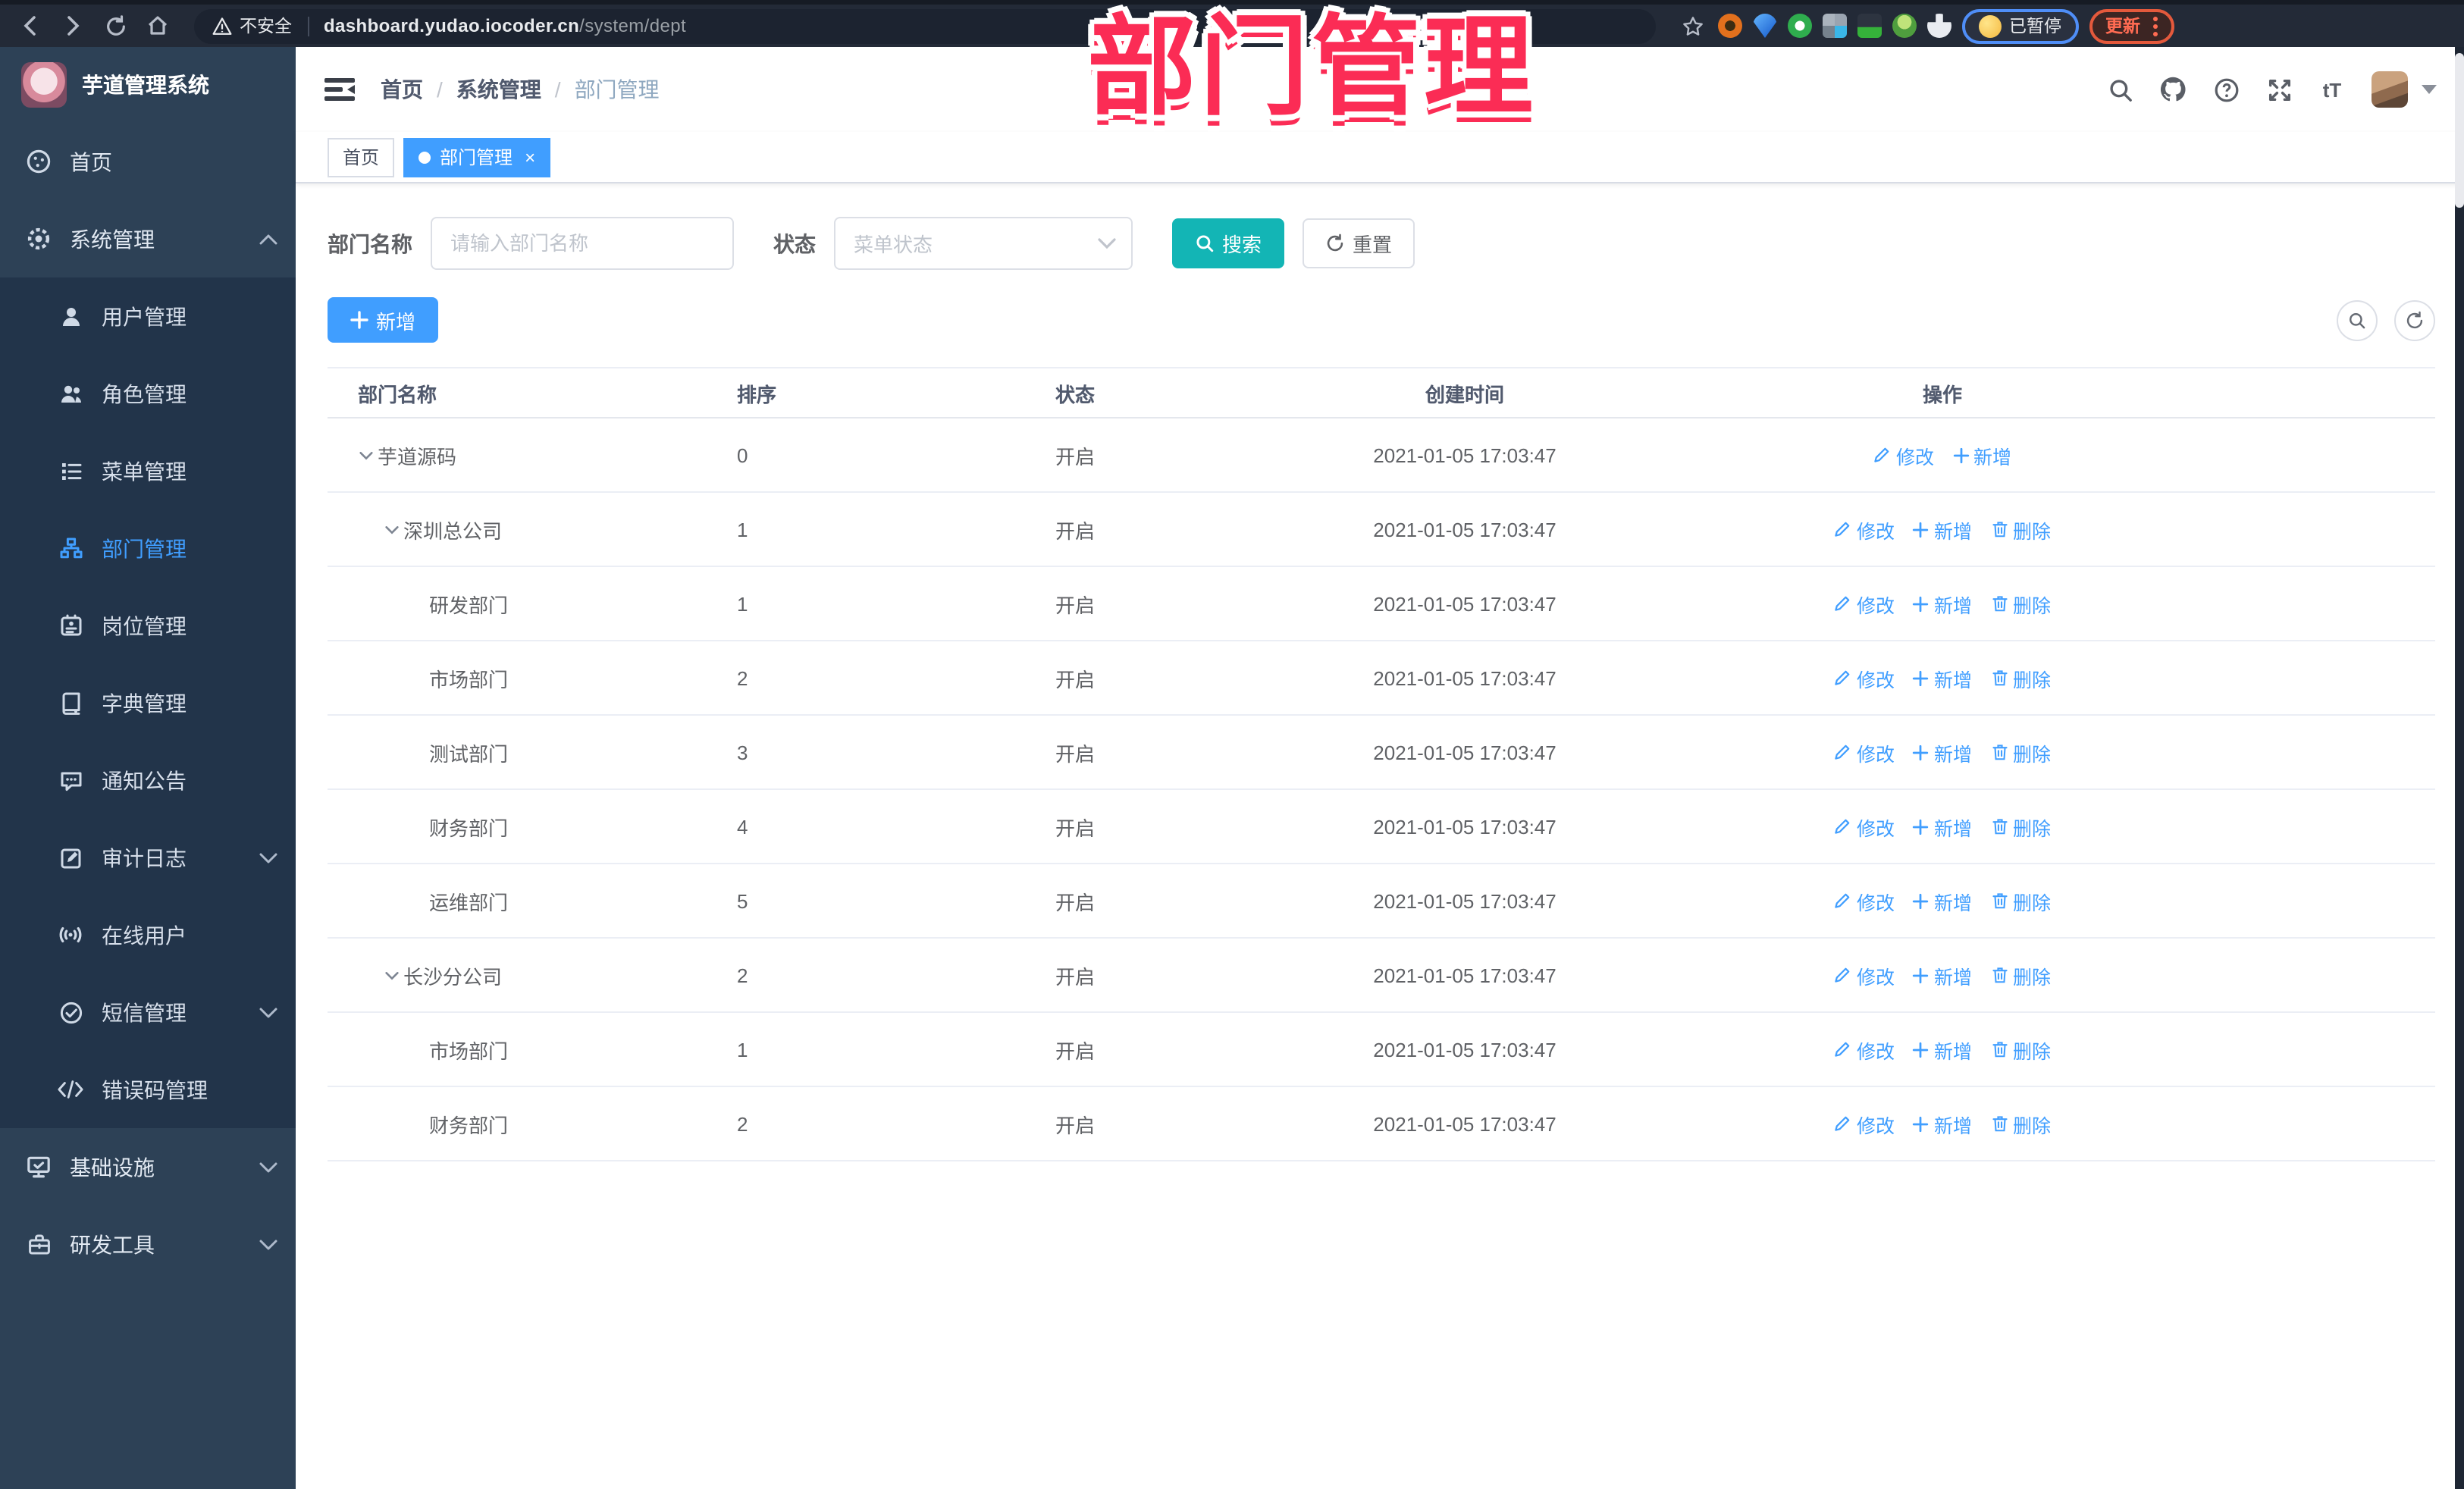 The width and height of the screenshot is (2464, 1489). Describe the element at coordinates (984, 243) in the screenshot. I see `status-select: 菜单状态` at that location.